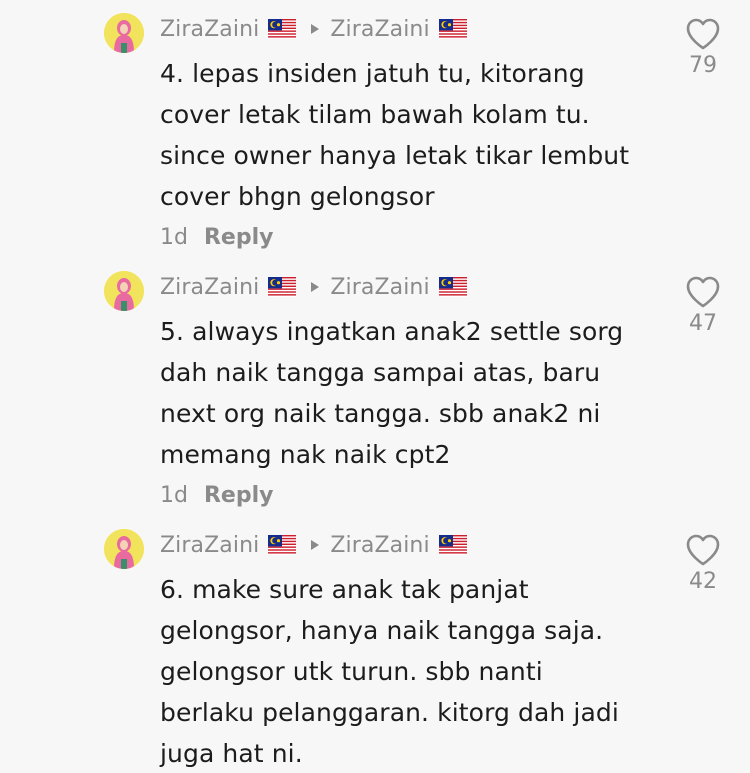 Image resolution: width=750 pixels, height=773 pixels. Describe the element at coordinates (703, 323) in the screenshot. I see `like-count: 47` at that location.